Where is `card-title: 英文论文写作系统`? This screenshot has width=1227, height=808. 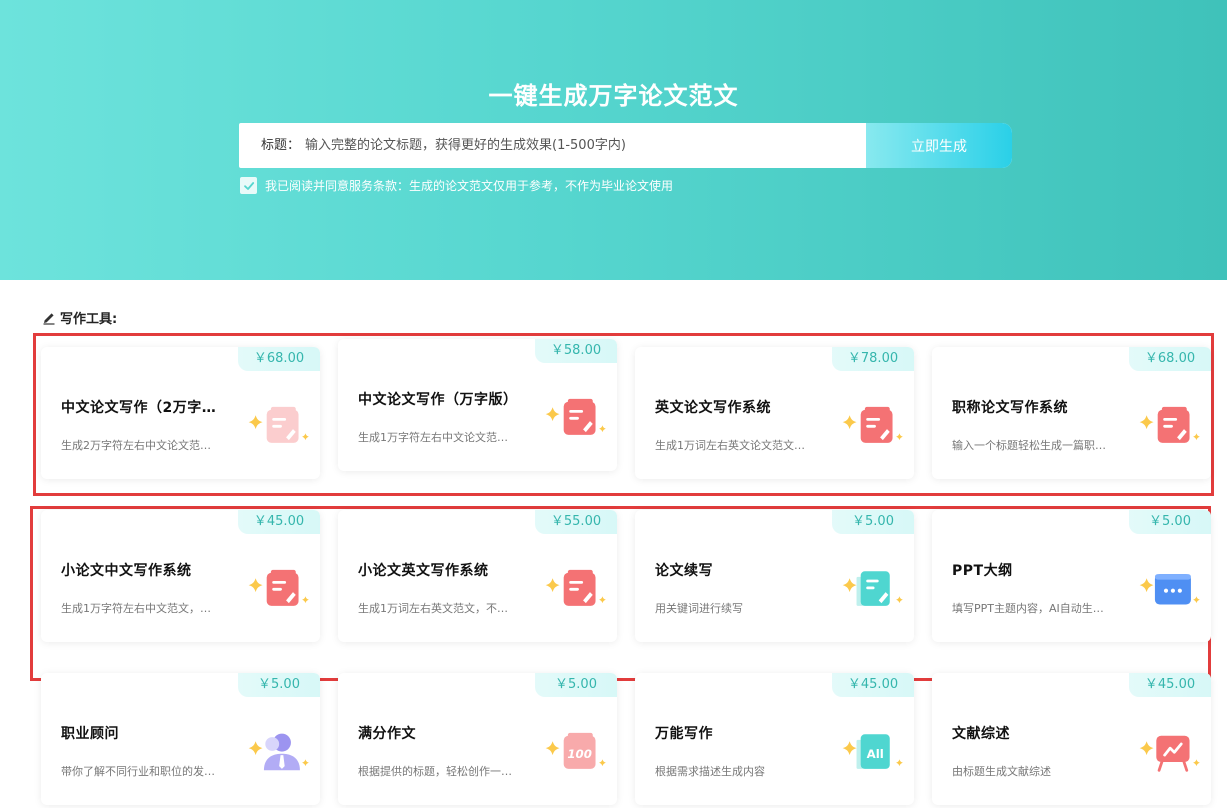
card-title: 英文论文写作系统 is located at coordinates (713, 408).